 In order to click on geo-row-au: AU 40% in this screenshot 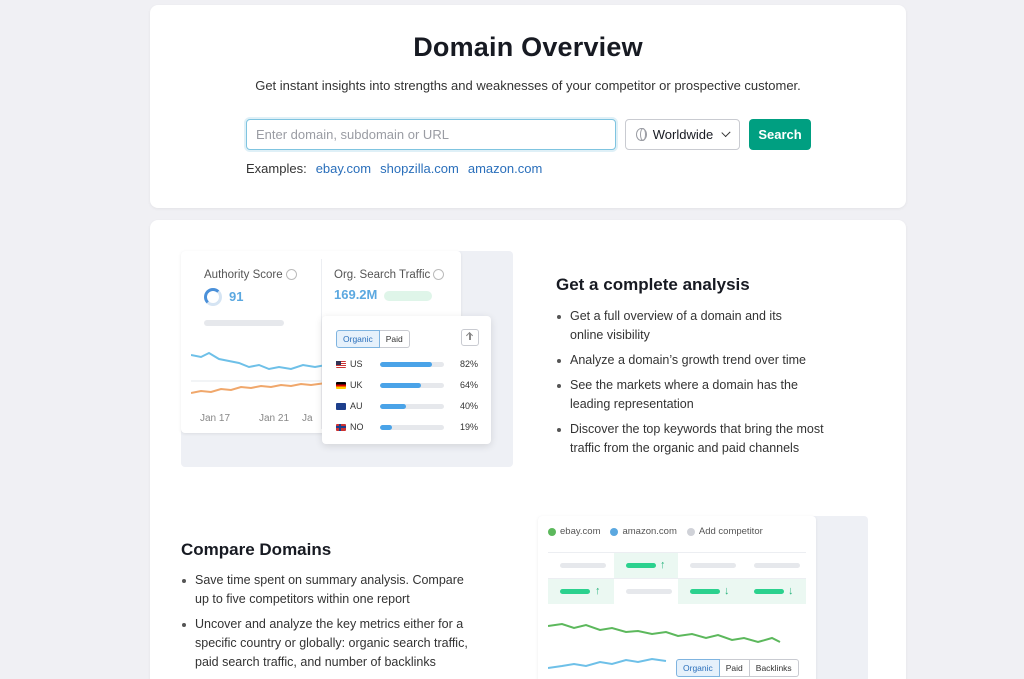, I will do `click(407, 406)`.